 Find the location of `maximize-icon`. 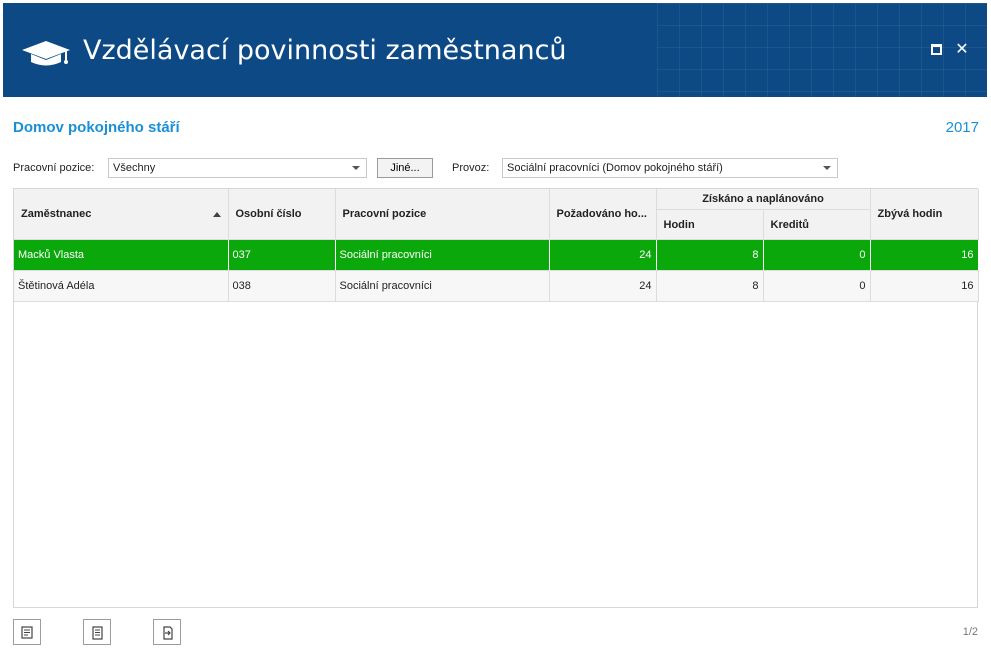

maximize-icon is located at coordinates (937, 49).